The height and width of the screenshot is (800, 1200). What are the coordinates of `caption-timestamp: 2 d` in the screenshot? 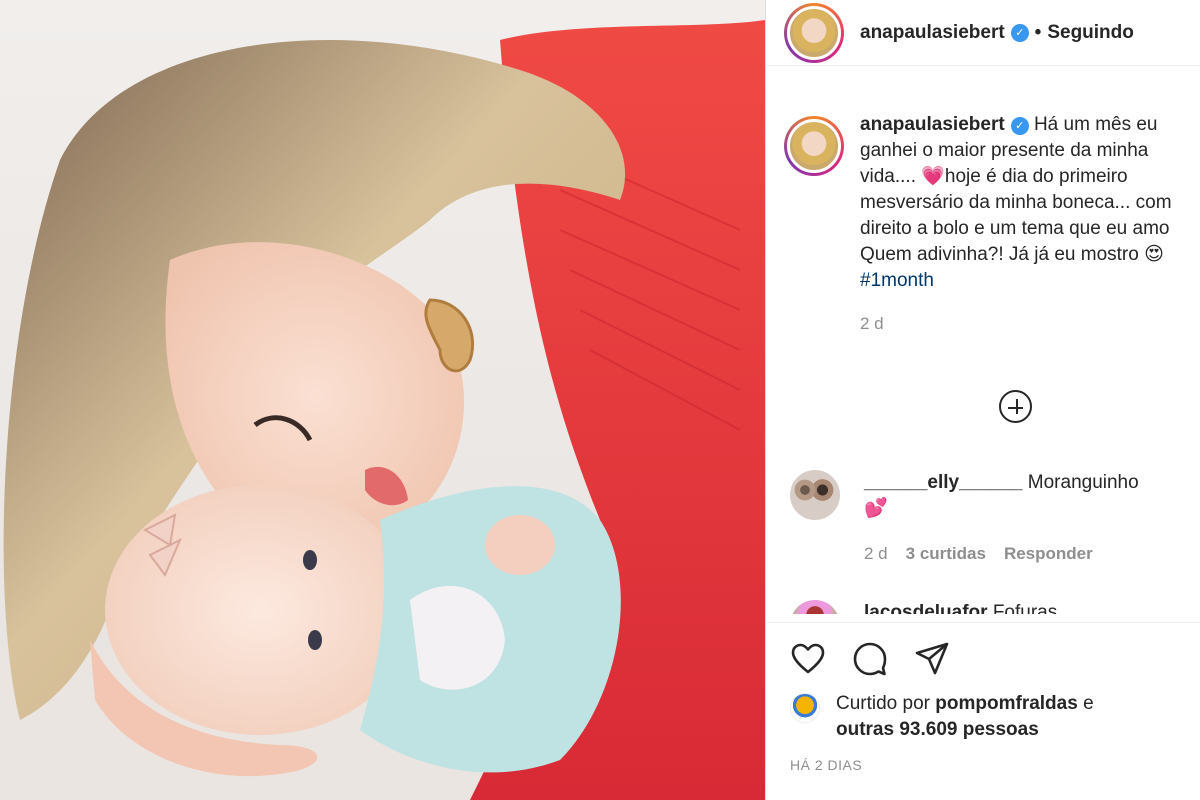 It's located at (1030, 324).